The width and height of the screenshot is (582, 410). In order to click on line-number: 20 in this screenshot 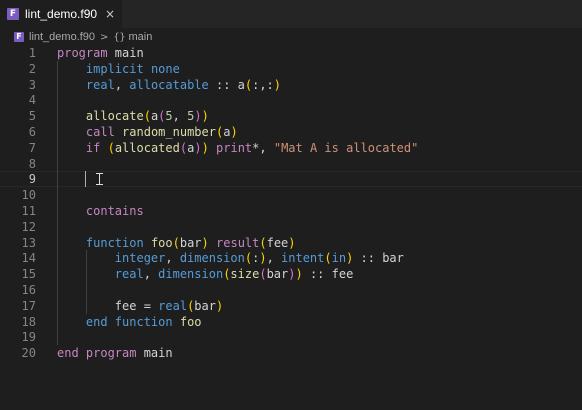, I will do `click(28, 353)`.